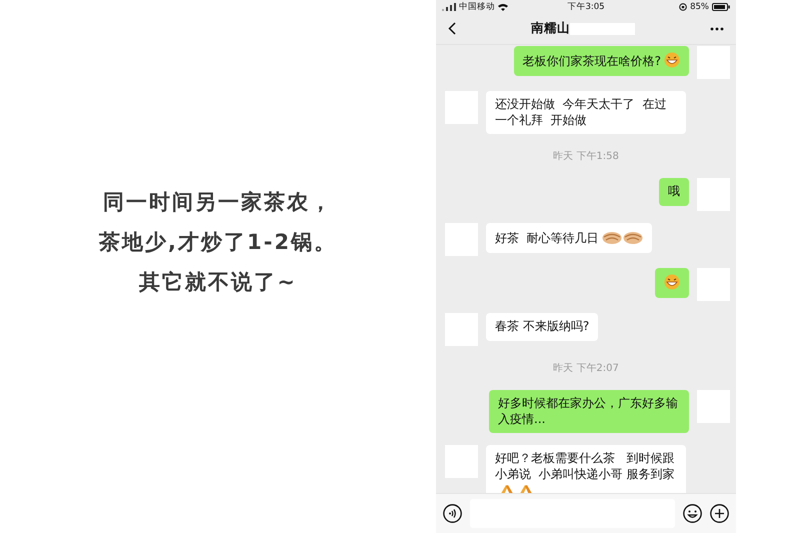 The width and height of the screenshot is (800, 533). I want to click on received-message-bubble: 好吧？老板需要什么茶 到时候跟小弟说 小弟叫快递小哥 服务到家, so click(586, 469).